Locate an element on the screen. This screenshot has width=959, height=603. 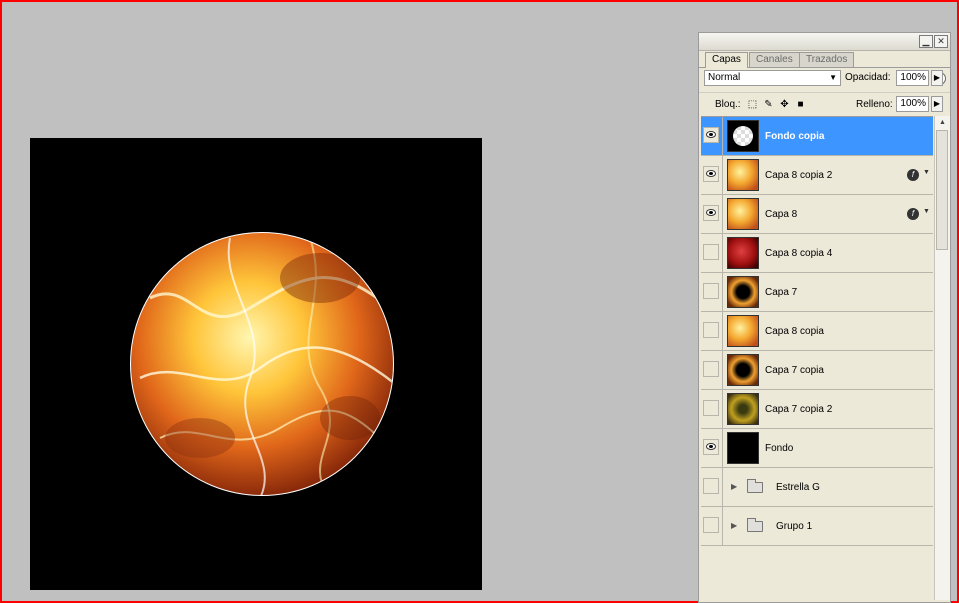
layer-name: Capa 7 copia is located at coordinates (794, 370).